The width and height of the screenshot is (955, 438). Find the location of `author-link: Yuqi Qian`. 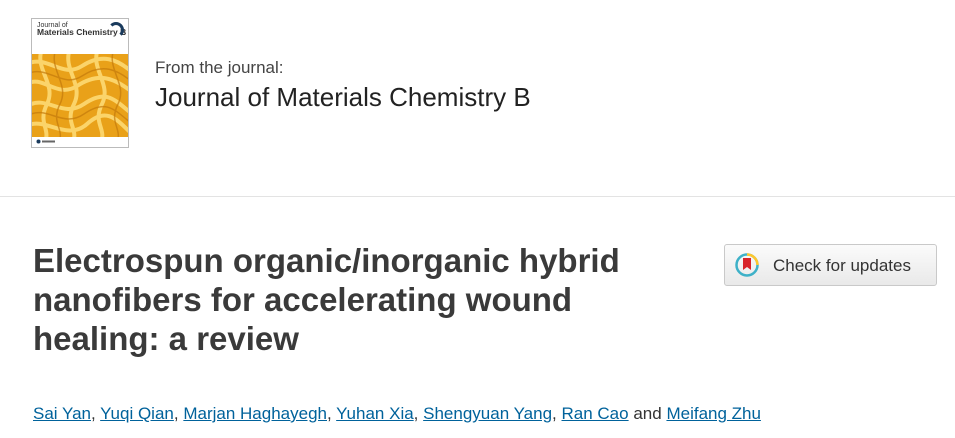

author-link: Yuqi Qian is located at coordinates (137, 413).